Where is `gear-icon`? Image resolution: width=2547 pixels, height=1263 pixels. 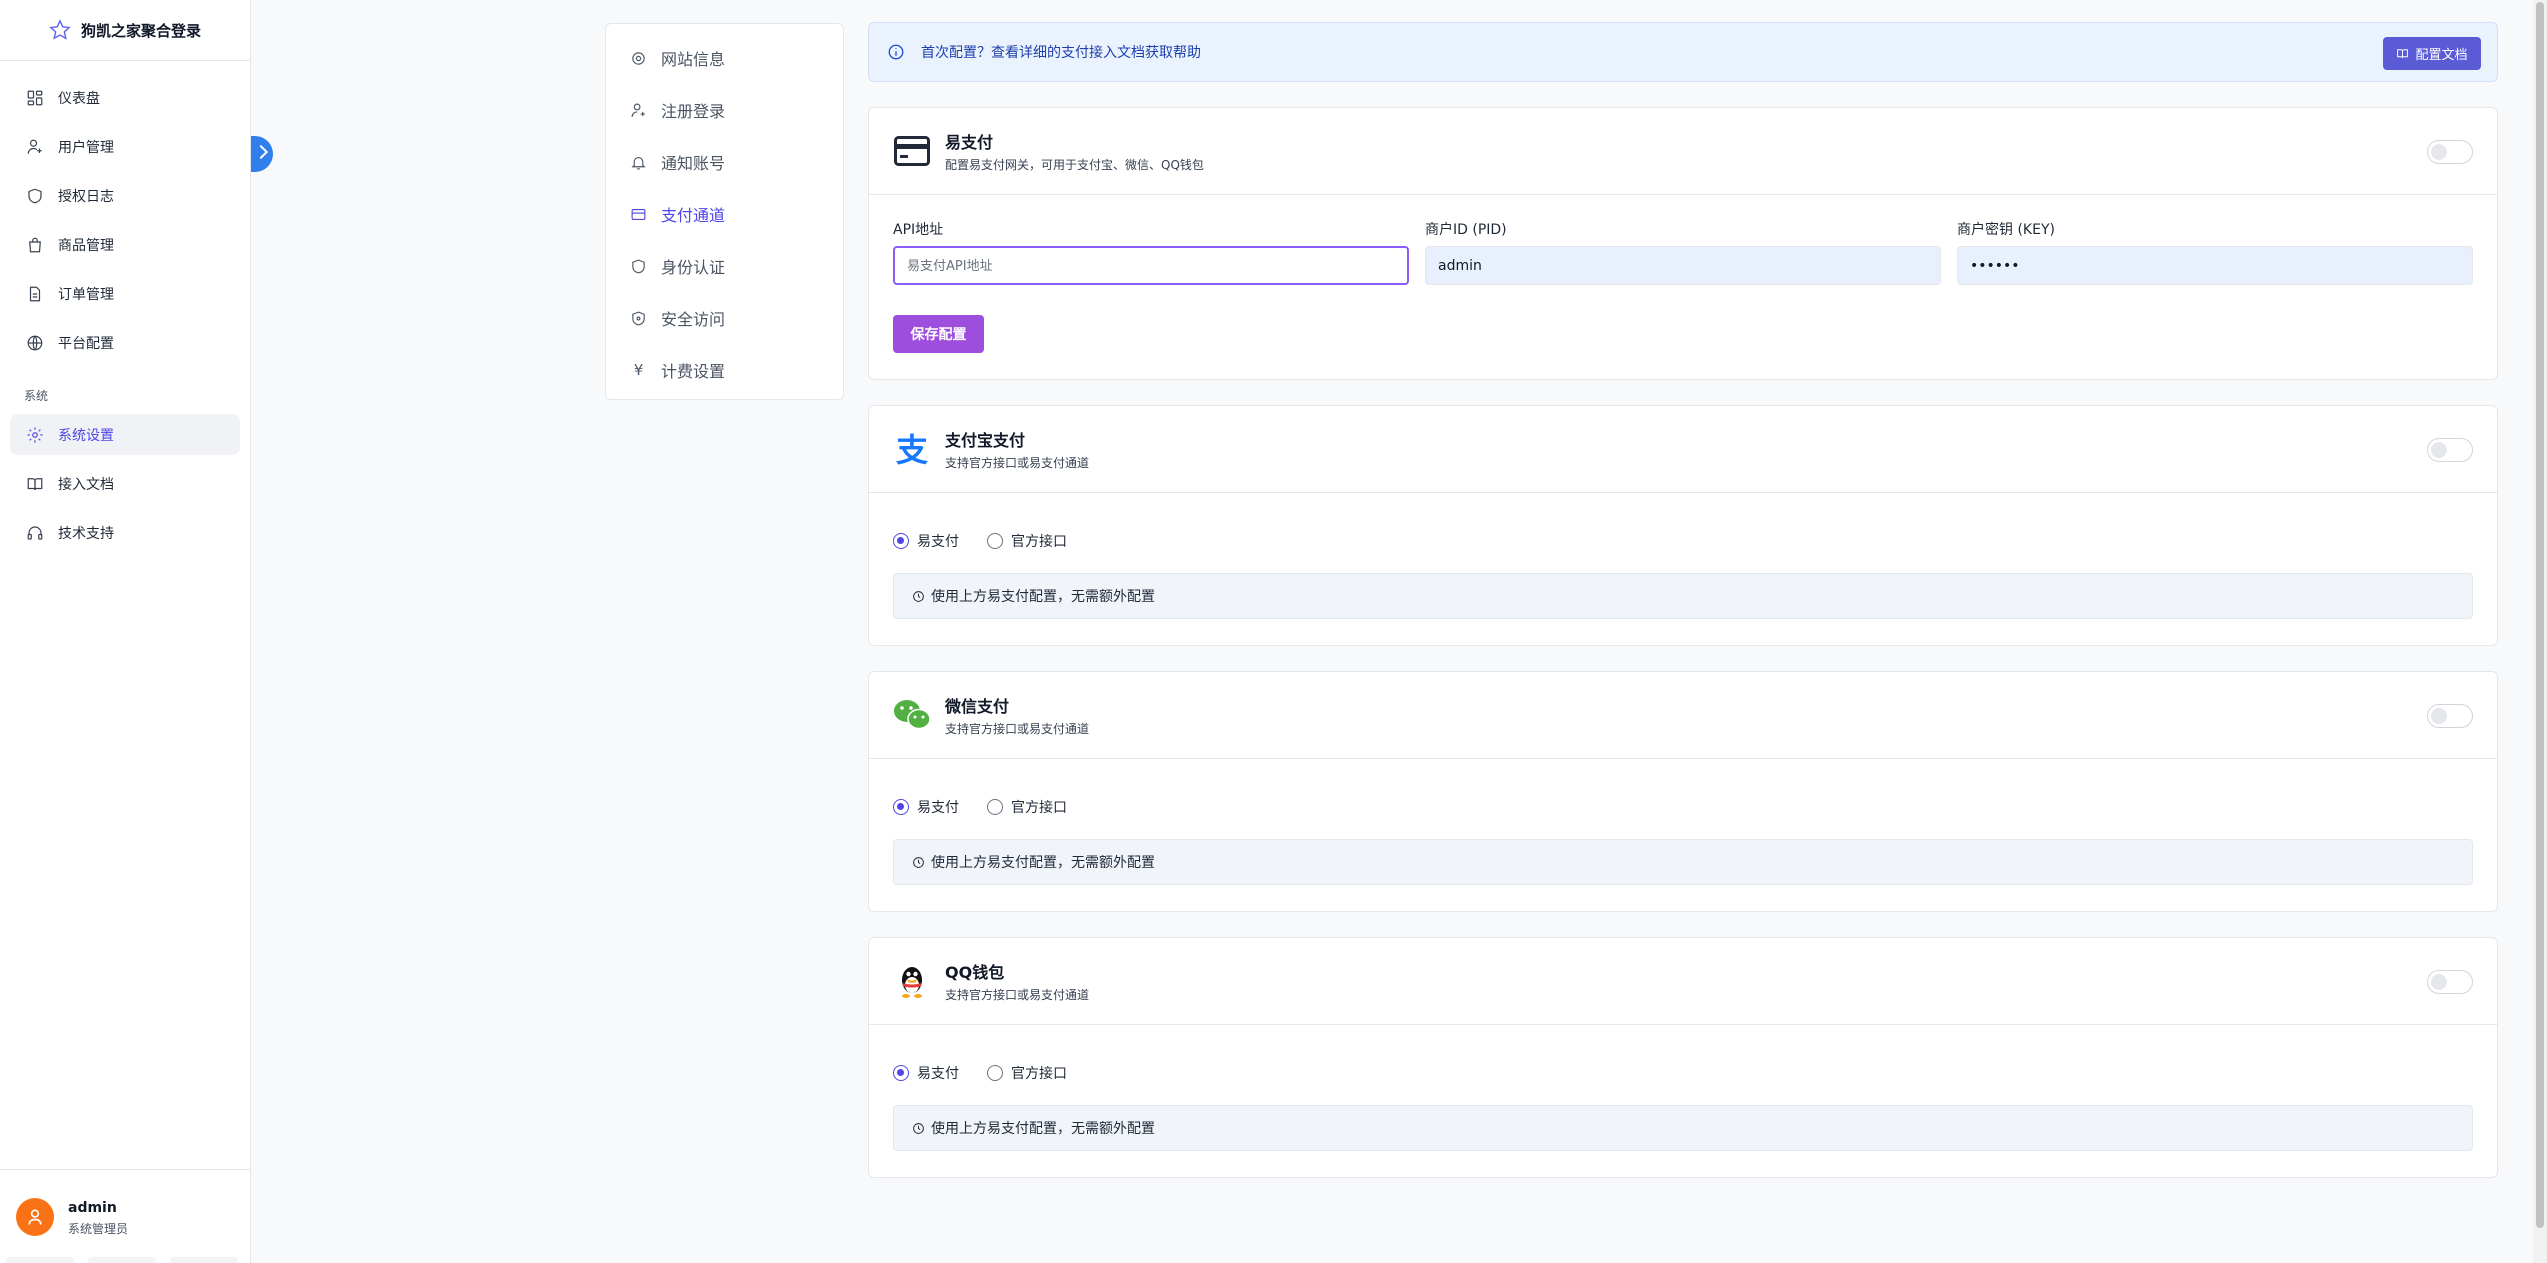 gear-icon is located at coordinates (35, 434).